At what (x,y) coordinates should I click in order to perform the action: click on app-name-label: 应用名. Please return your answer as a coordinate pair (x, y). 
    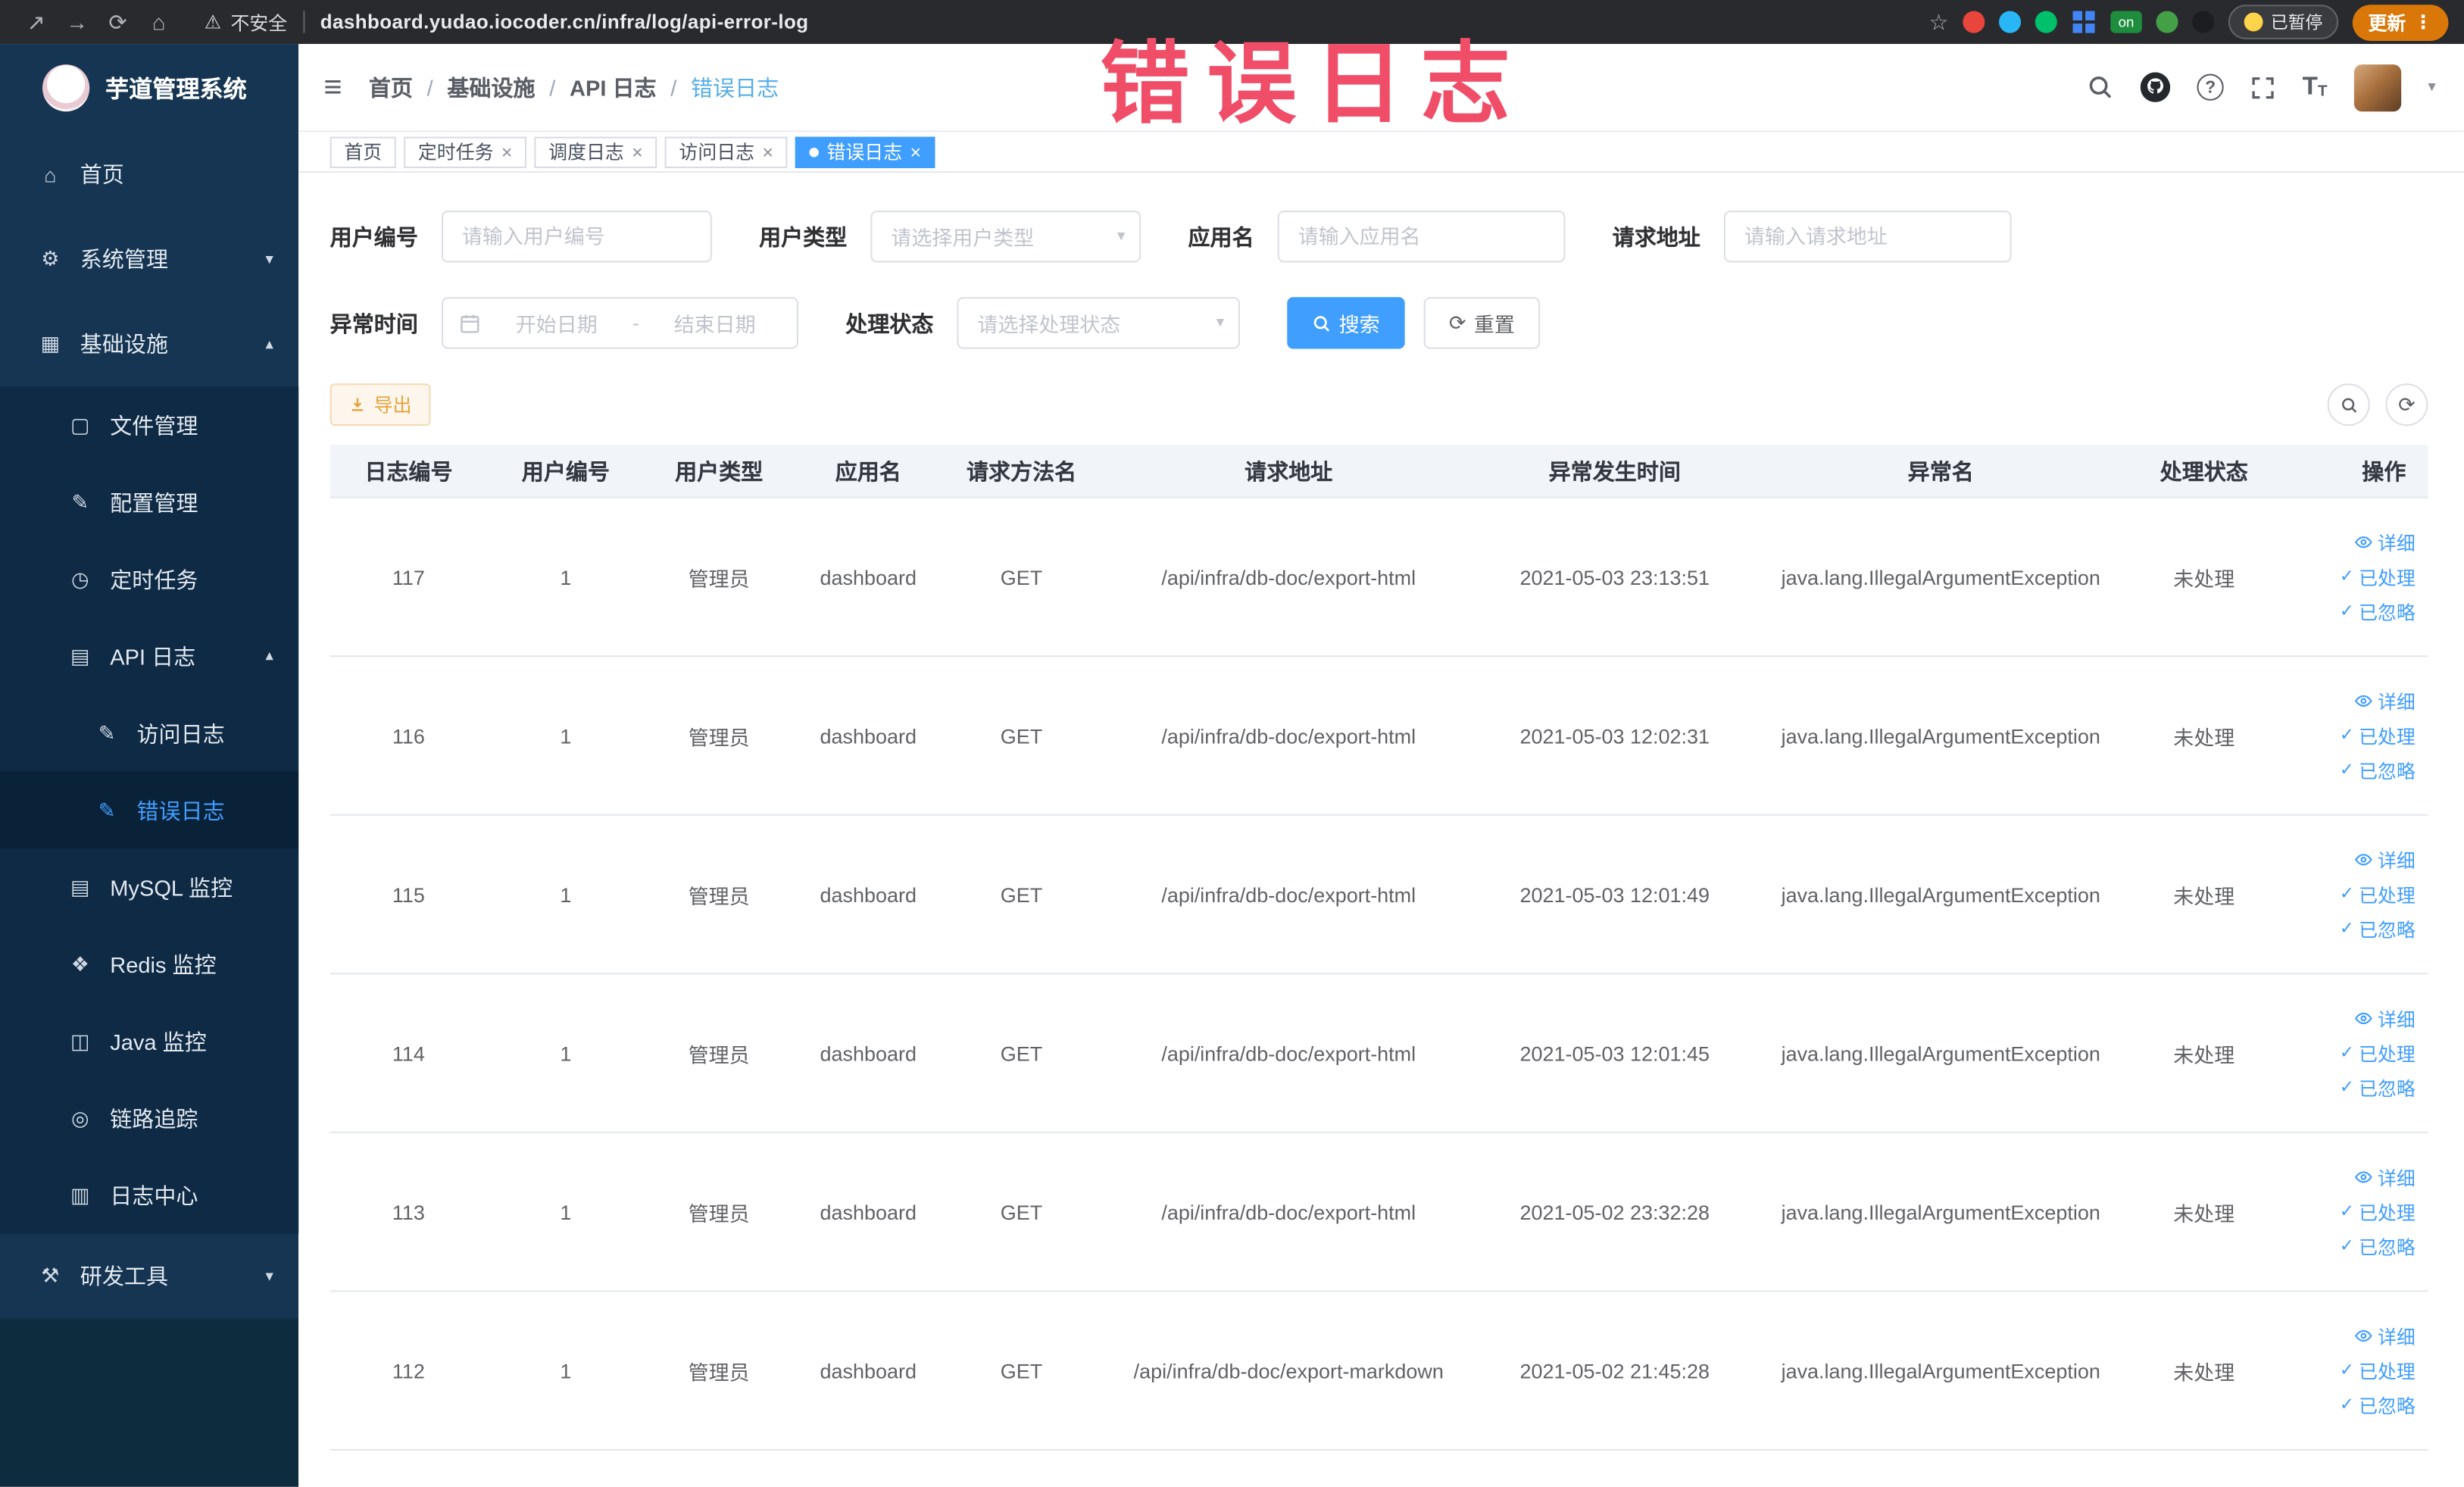
    Looking at the image, I should click on (1221, 236).